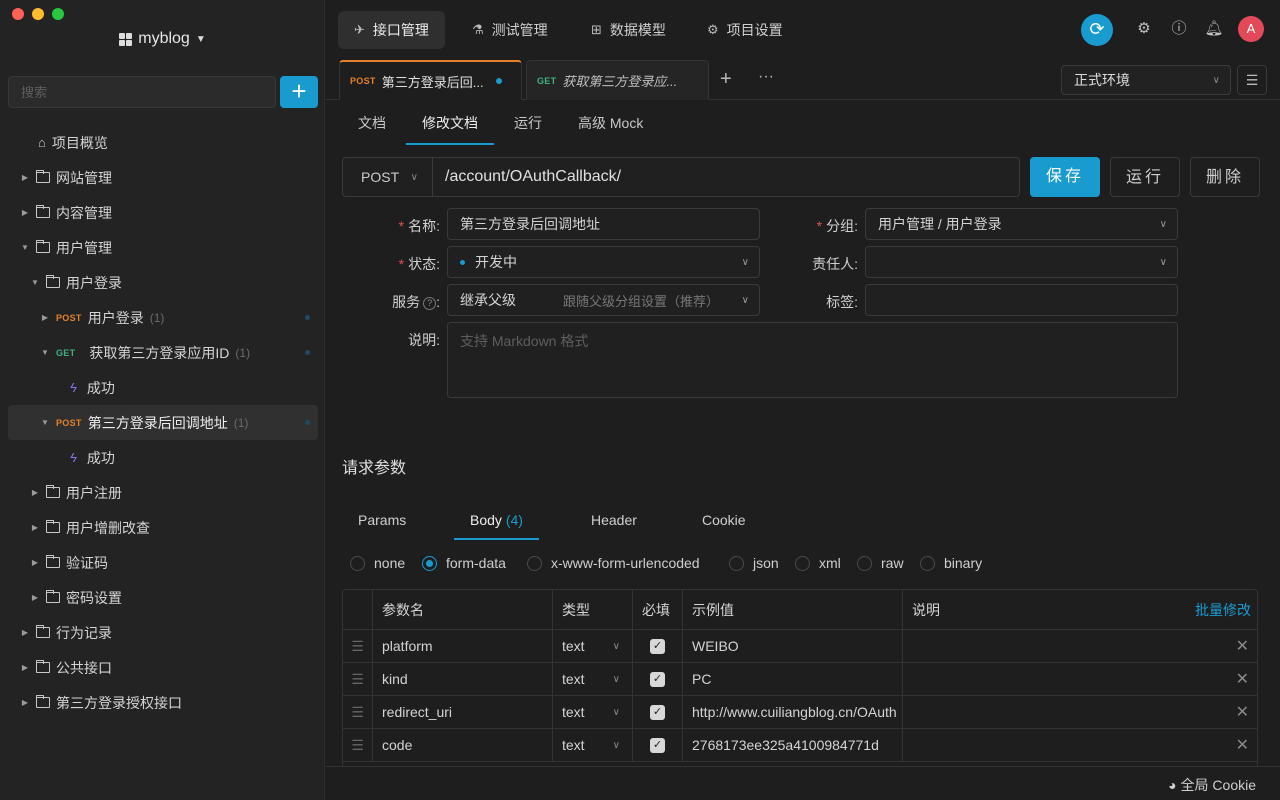 This screenshot has height=800, width=1280. I want to click on help-icon: ⓘ, so click(1179, 29).